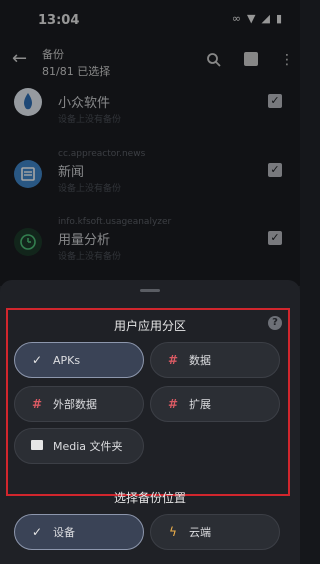 This screenshot has height=564, width=320. What do you see at coordinates (88, 446) in the screenshot?
I see `chip-label: Media 文件夹` at bounding box center [88, 446].